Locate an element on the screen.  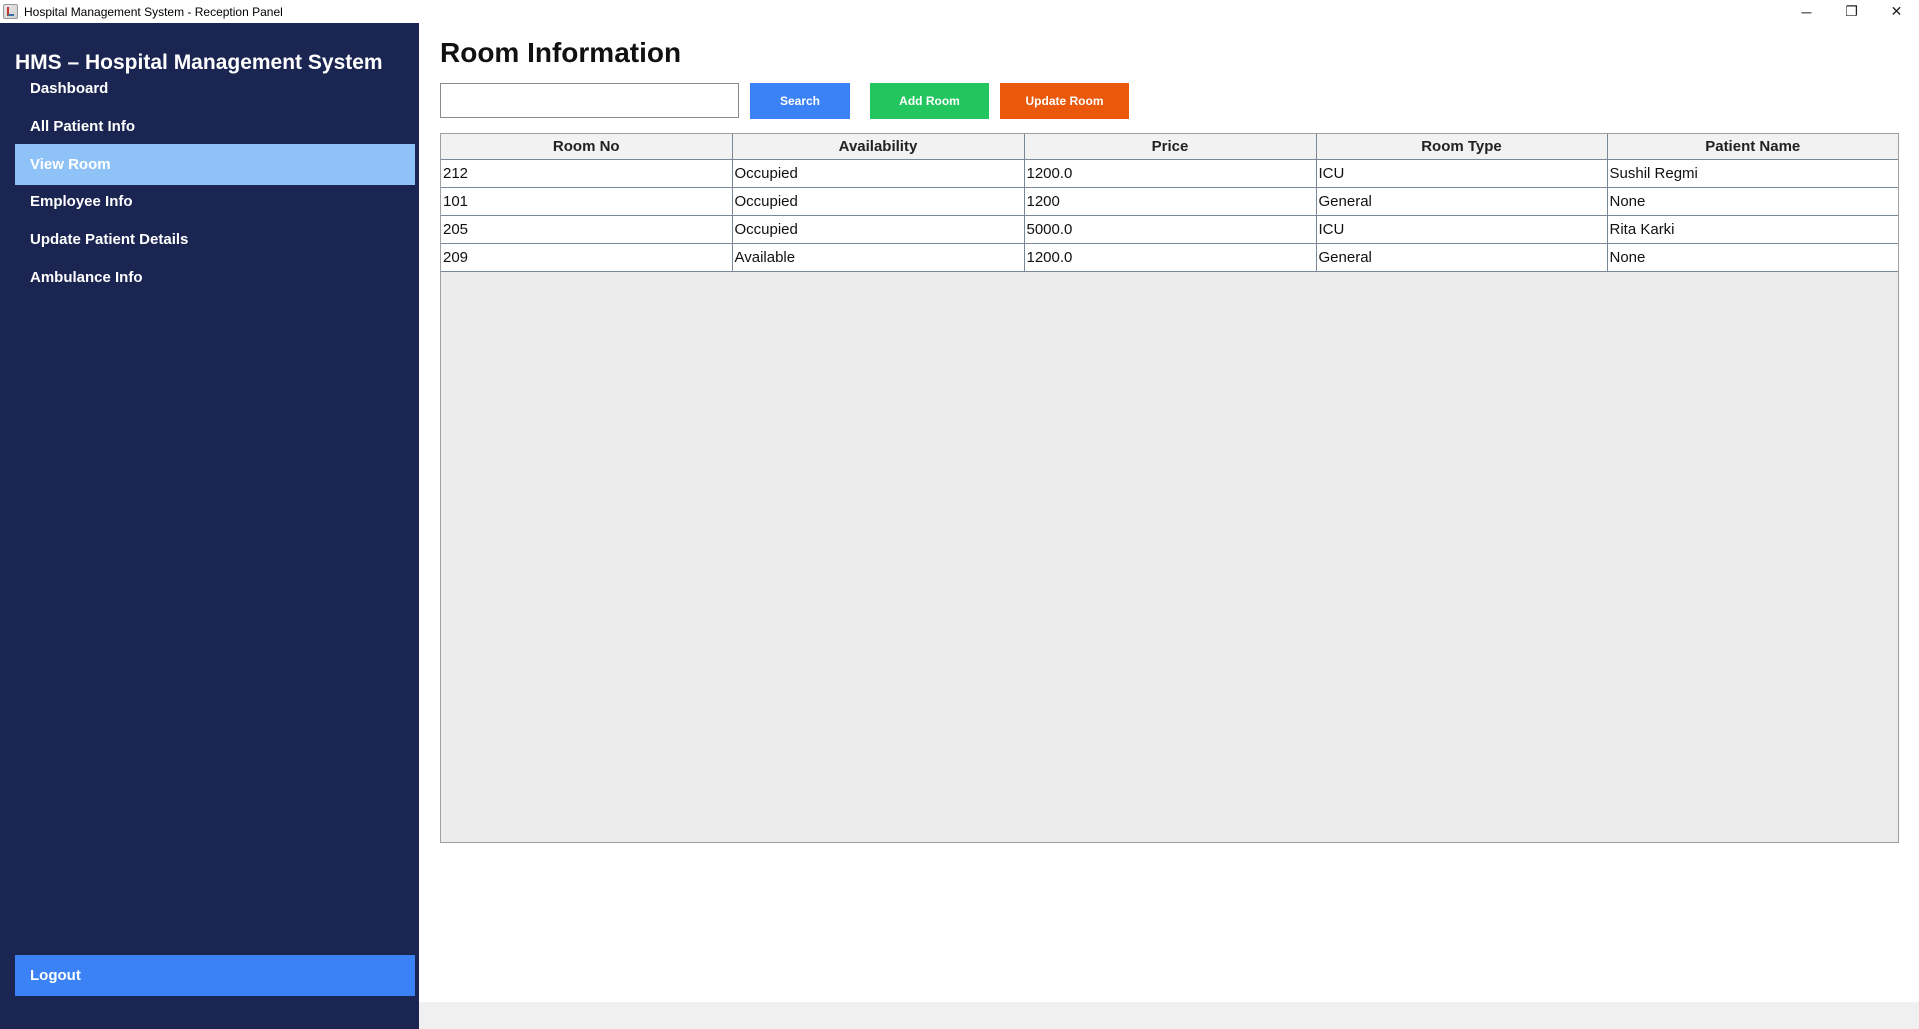
sidebar-item-update-patient-details: Update Patient Details is located at coordinates (215, 239).